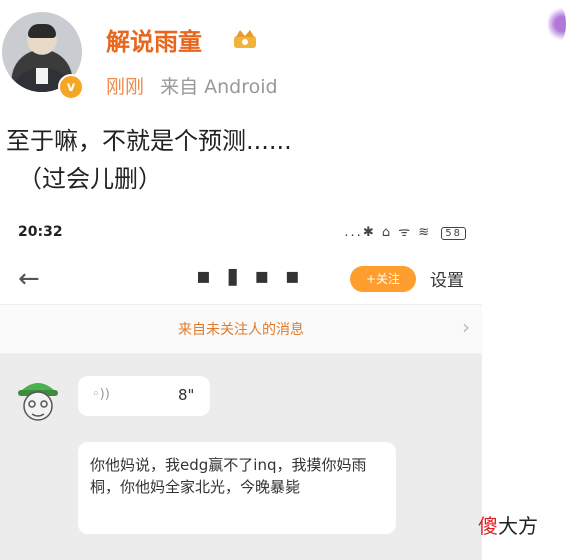 The width and height of the screenshot is (566, 560). I want to click on watermark-rest: 大方, so click(518, 526).